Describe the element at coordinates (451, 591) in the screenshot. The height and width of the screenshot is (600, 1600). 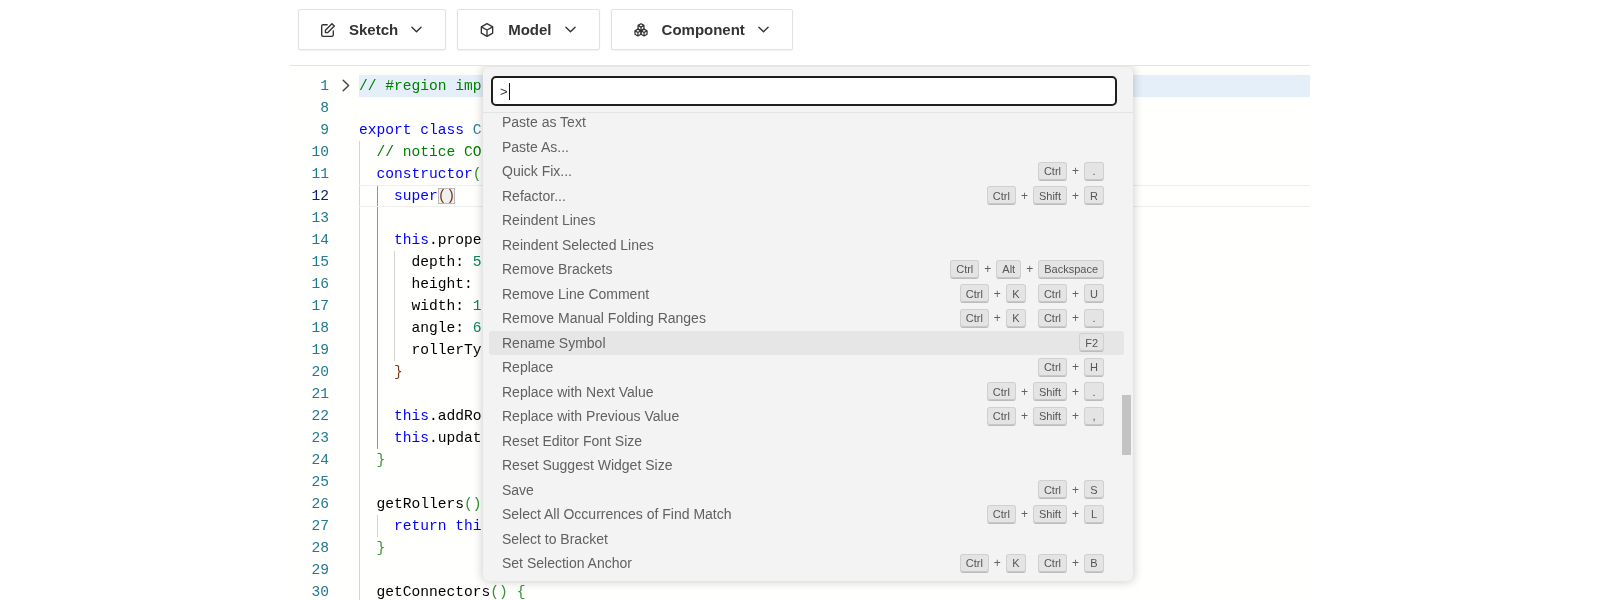
I see `code-line: getConnectors() {` at that location.